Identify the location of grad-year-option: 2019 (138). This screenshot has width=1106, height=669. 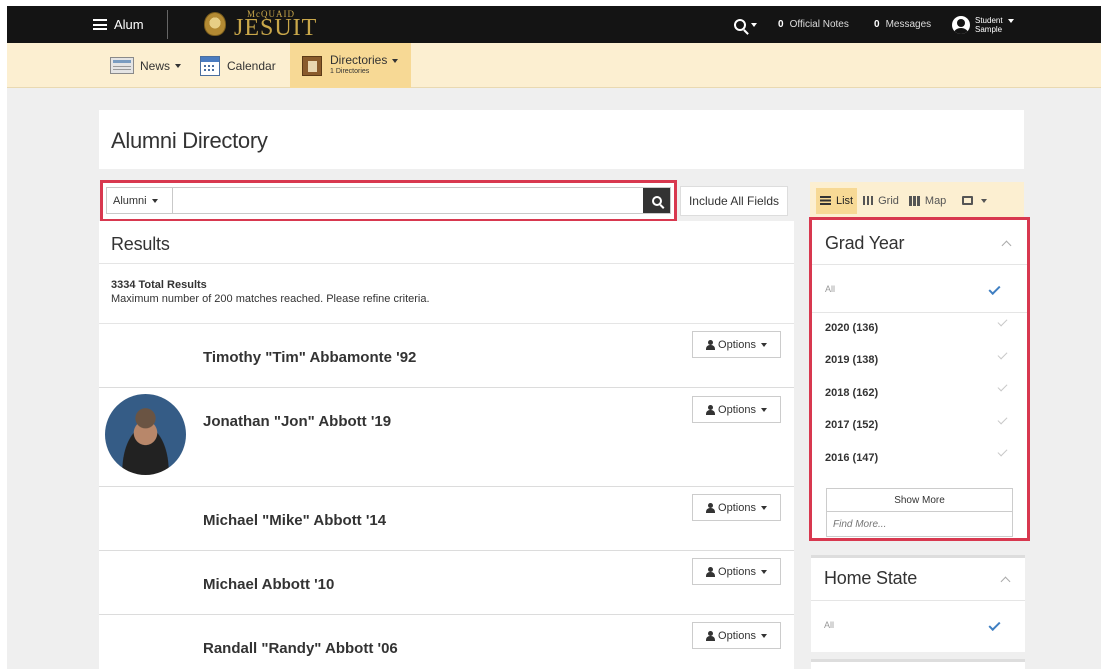
(851, 360).